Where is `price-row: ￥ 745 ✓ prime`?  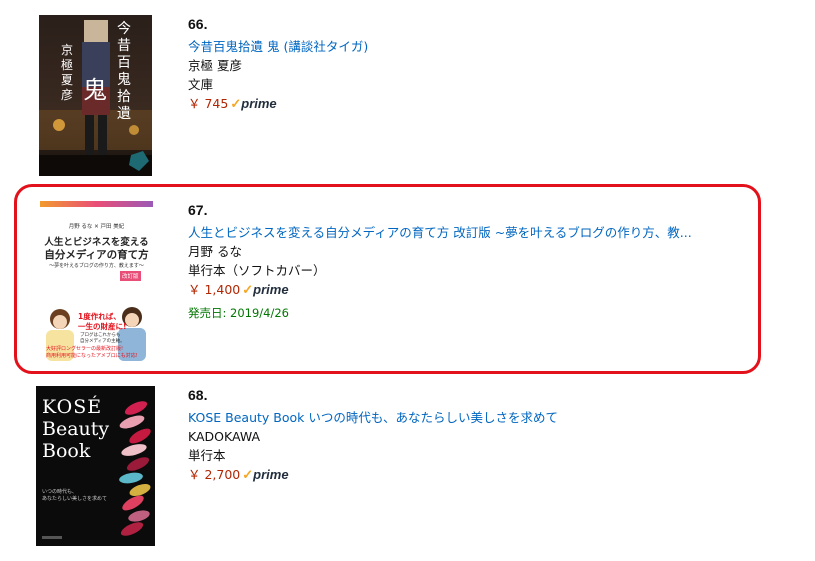
price-row: ￥ 745 ✓ prime is located at coordinates (278, 104).